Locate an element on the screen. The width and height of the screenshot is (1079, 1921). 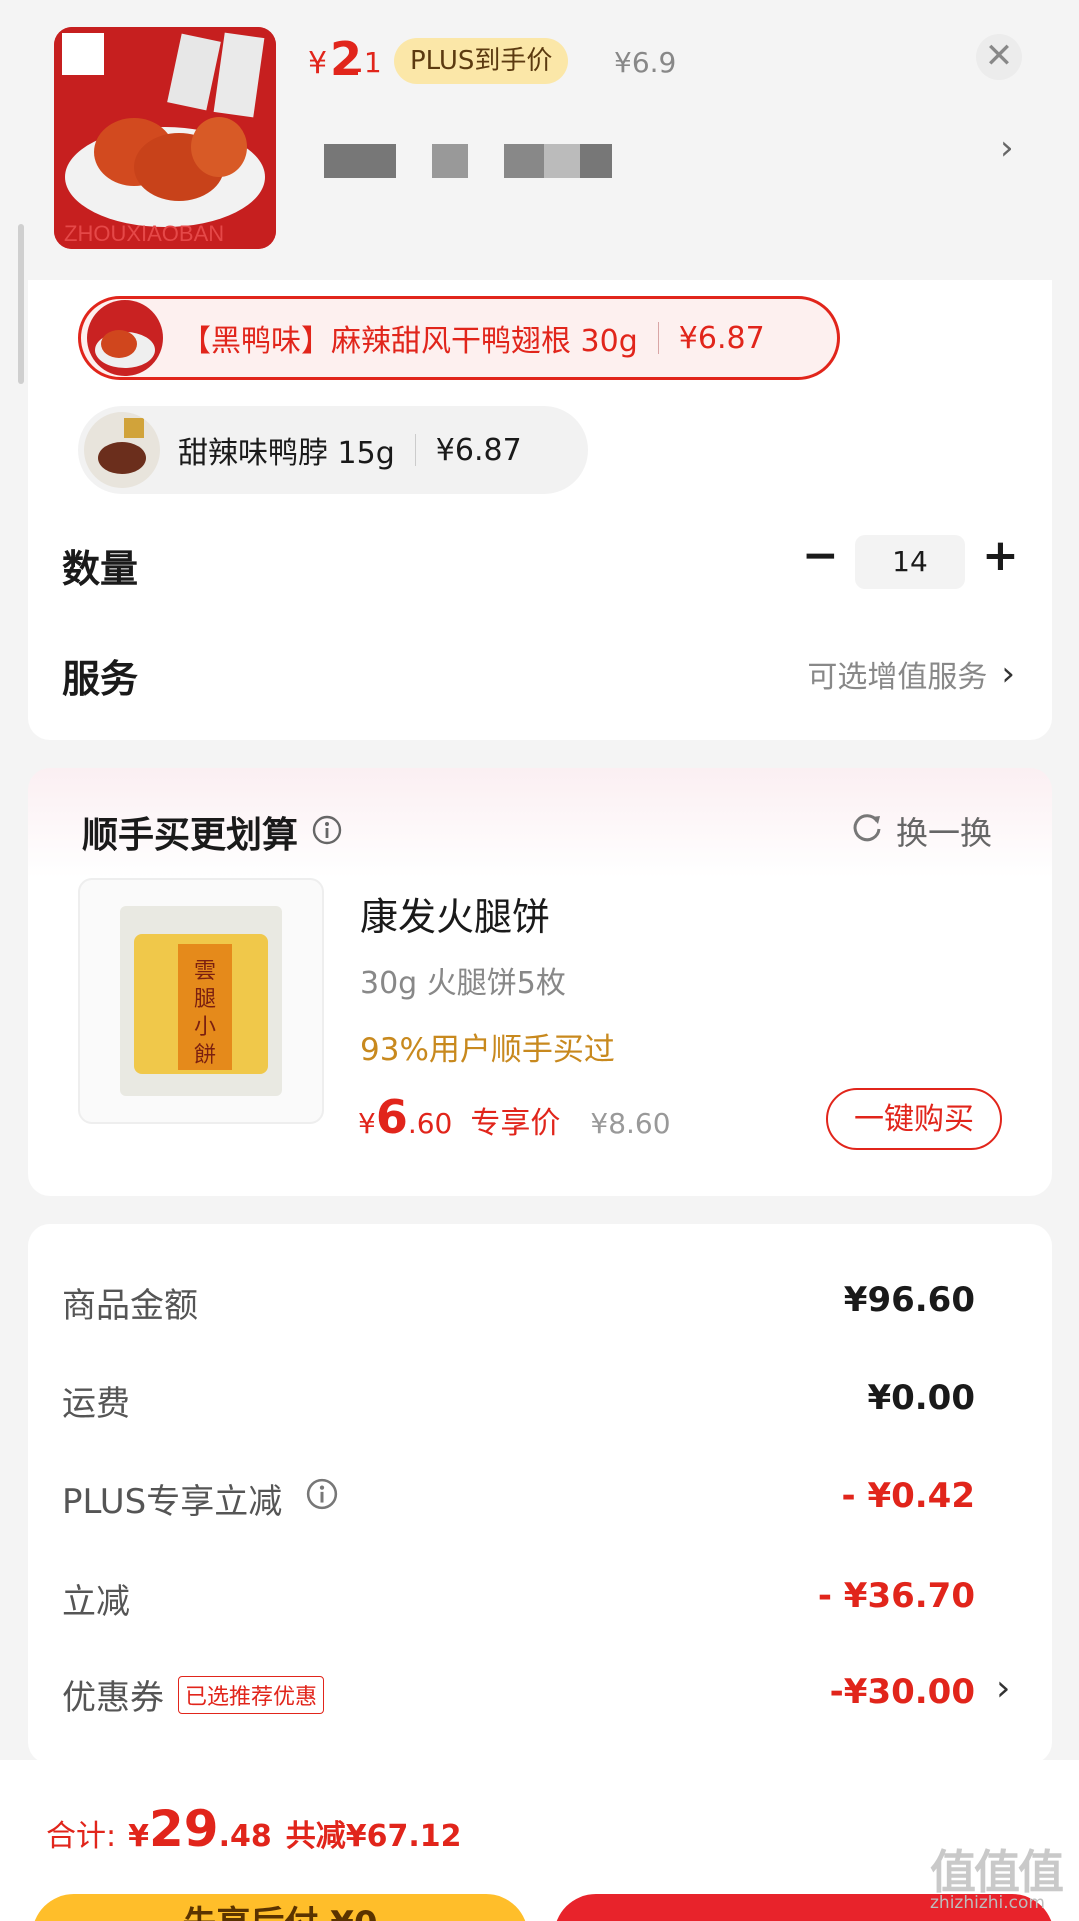
footer-total: 合计: ¥ 29 .48 共减¥67.12 is located at coordinates (254, 1829).